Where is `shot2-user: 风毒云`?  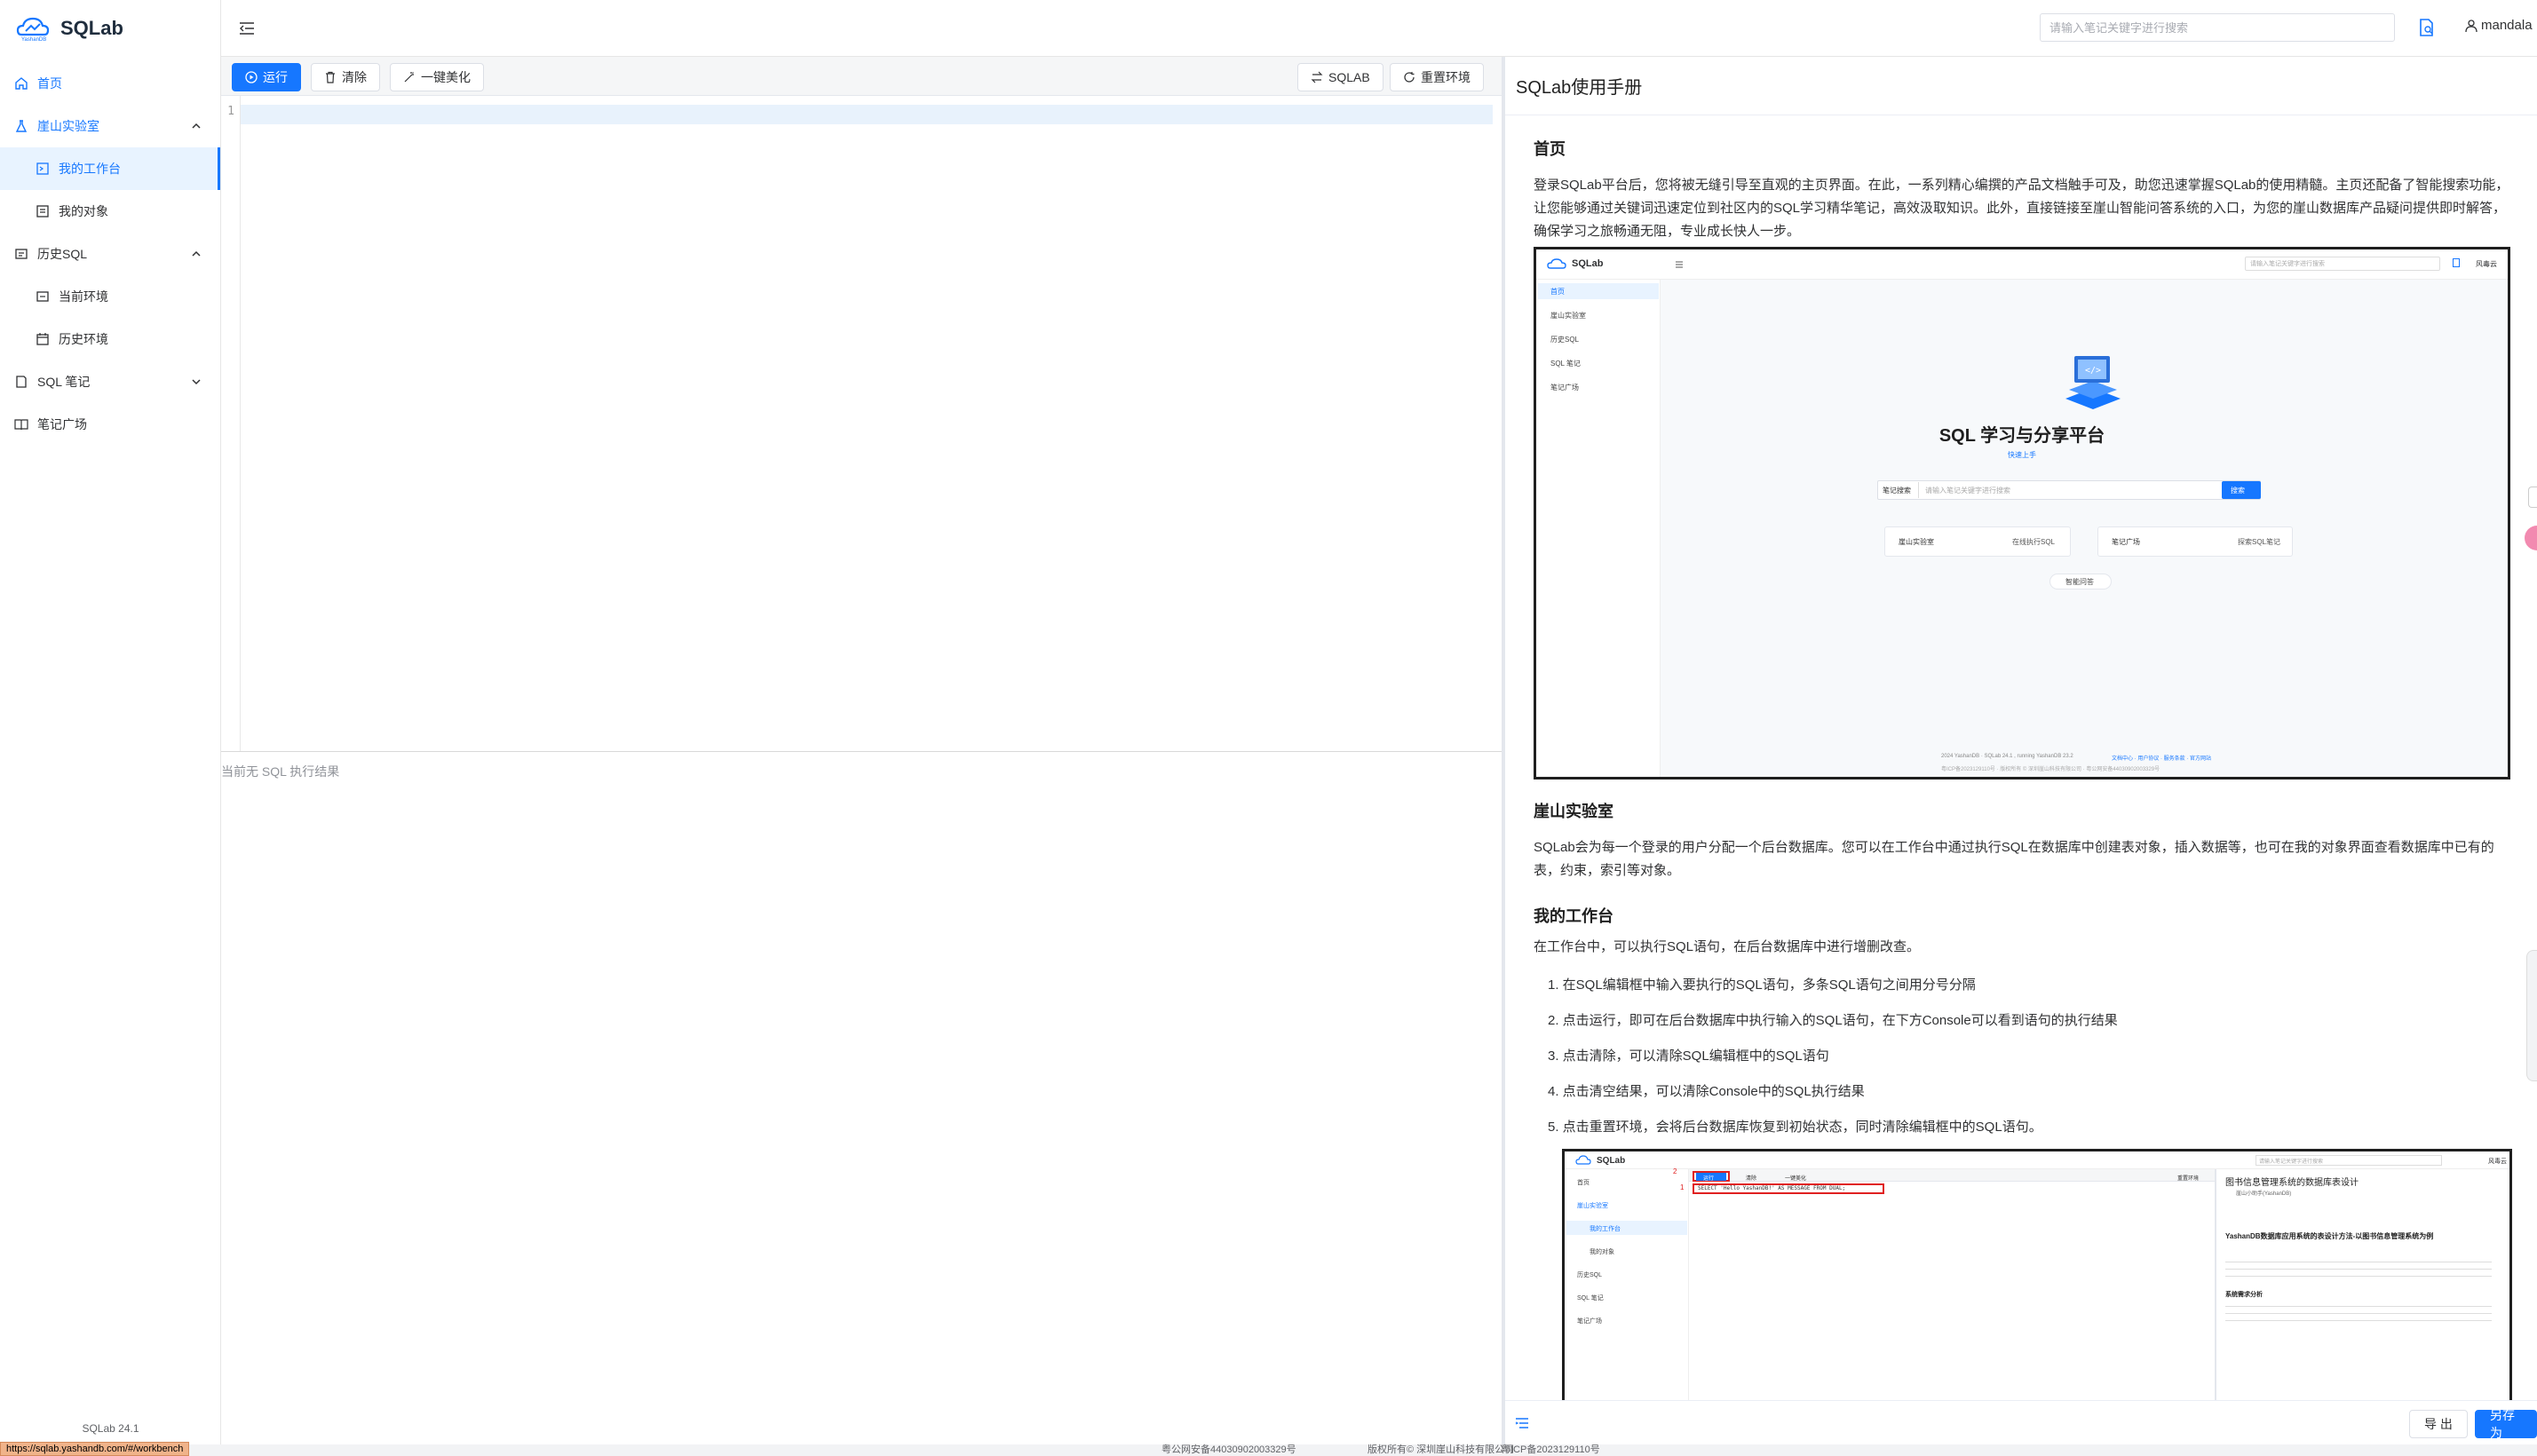
shot2-user: 风毒云 is located at coordinates (2497, 1162).